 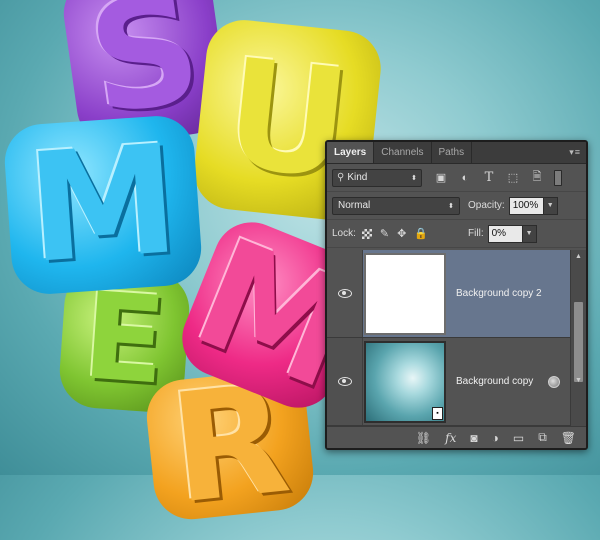 I want to click on smart-object-filter-icon: 🗎, so click(x=537, y=178).